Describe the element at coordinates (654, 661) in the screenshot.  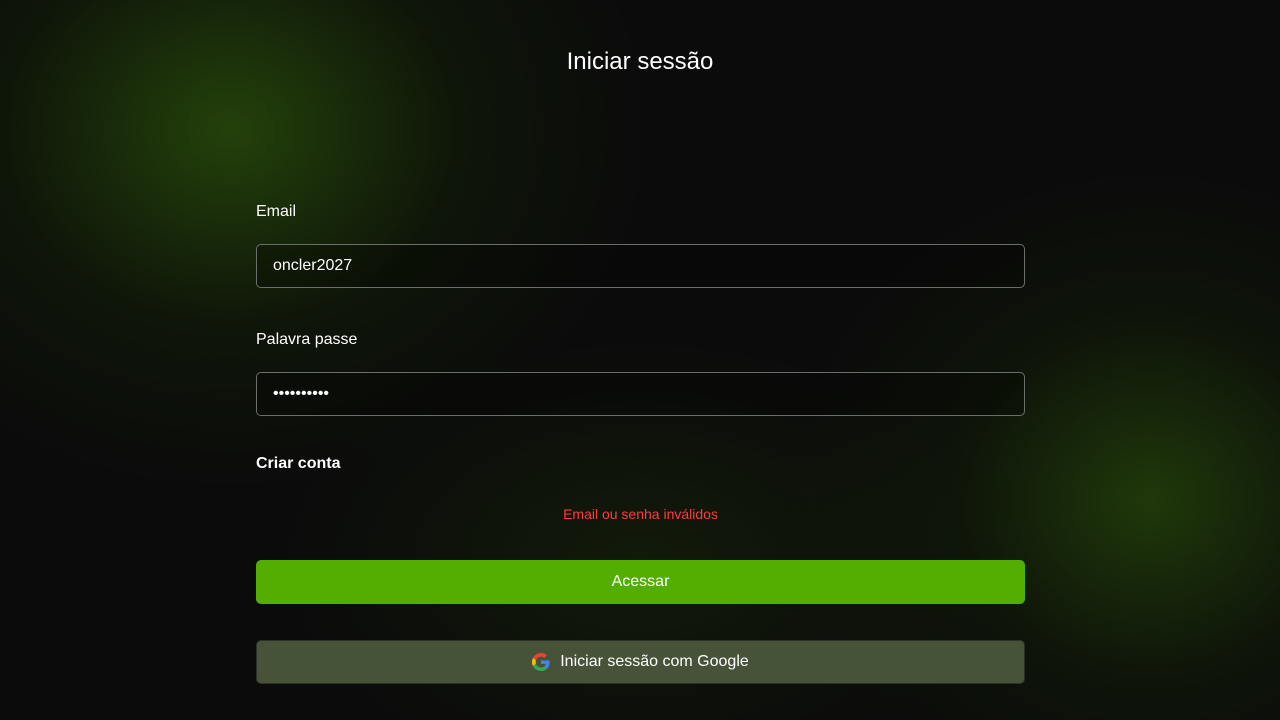
I see `google-signin-label: Iniciar sessão com Google` at that location.